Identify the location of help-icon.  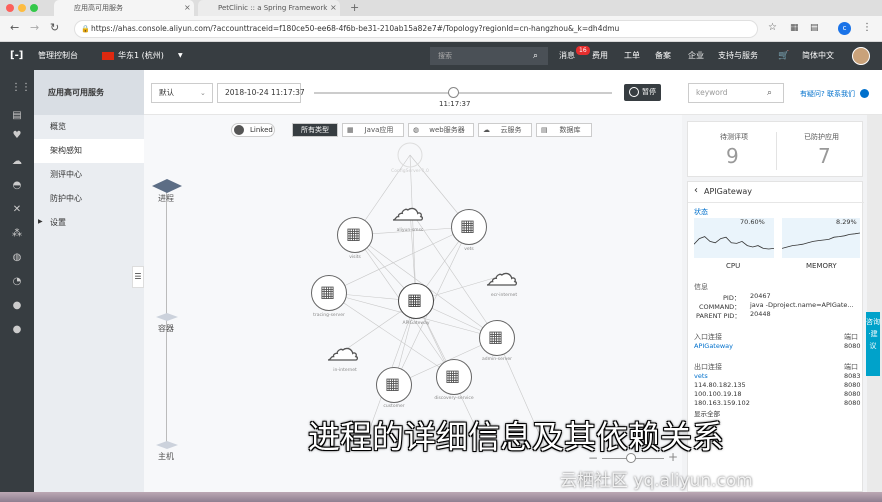
(864, 93).